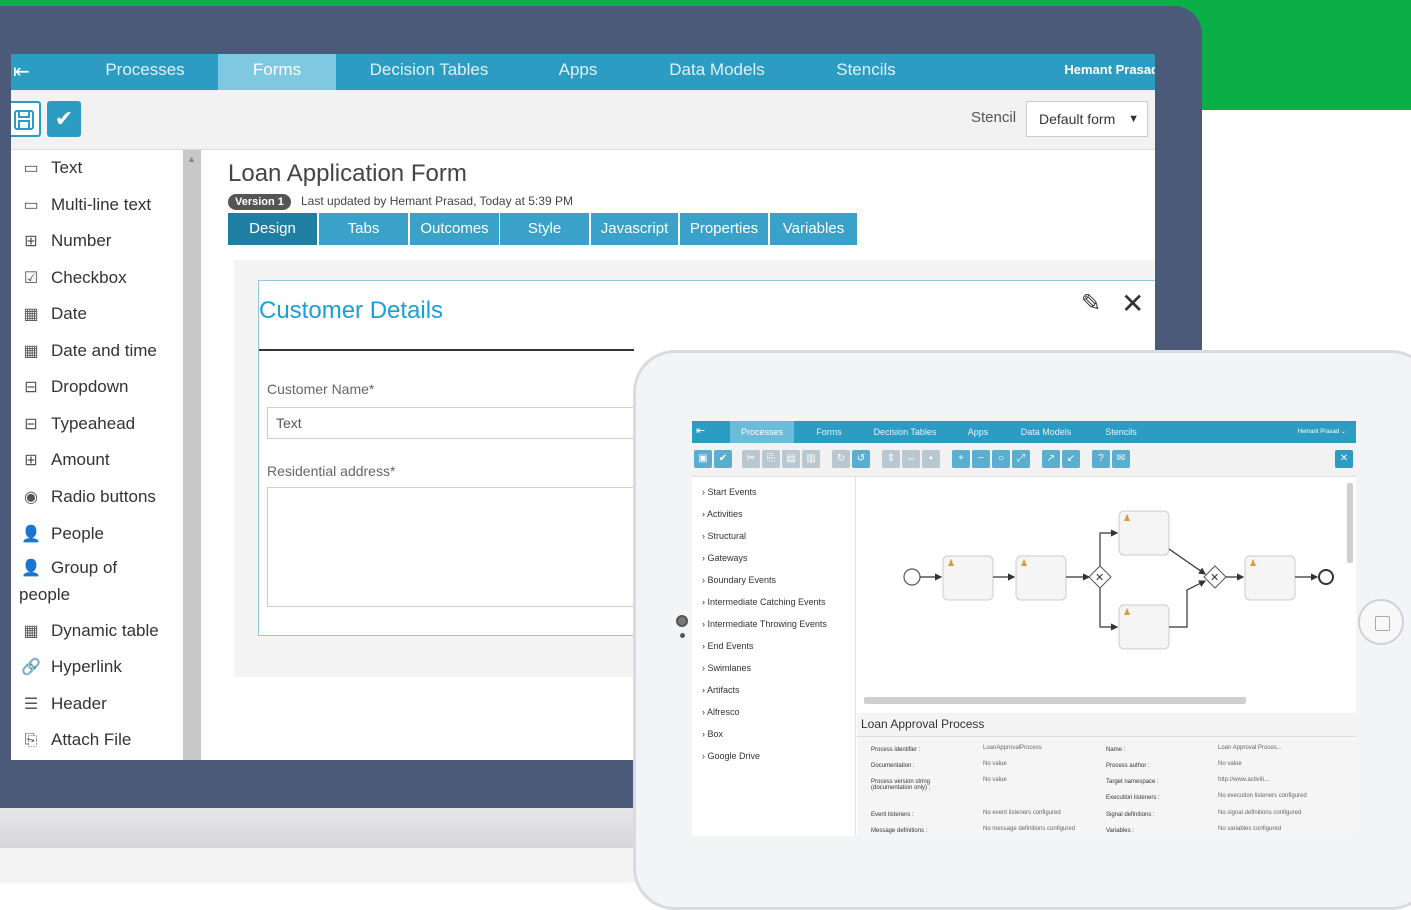 Image resolution: width=1411 pixels, height=910 pixels. What do you see at coordinates (1381, 622) in the screenshot?
I see `tablet-home-button` at bounding box center [1381, 622].